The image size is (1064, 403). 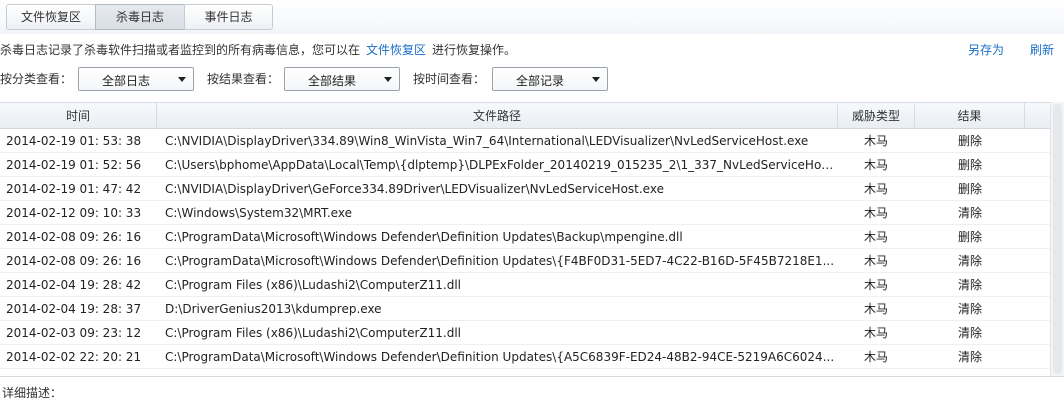 What do you see at coordinates (539, 81) in the screenshot?
I see `time-filter-value: 全部记录` at bounding box center [539, 81].